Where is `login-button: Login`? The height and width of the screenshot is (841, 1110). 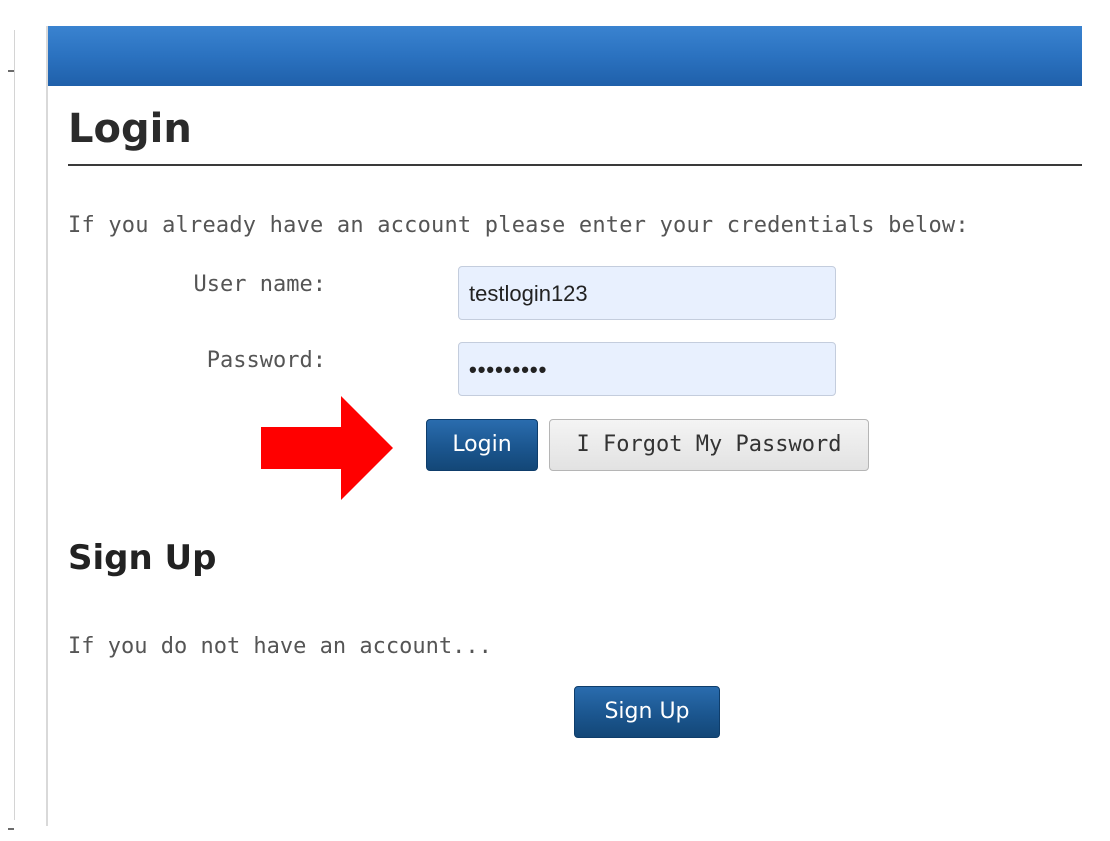 login-button: Login is located at coordinates (482, 445).